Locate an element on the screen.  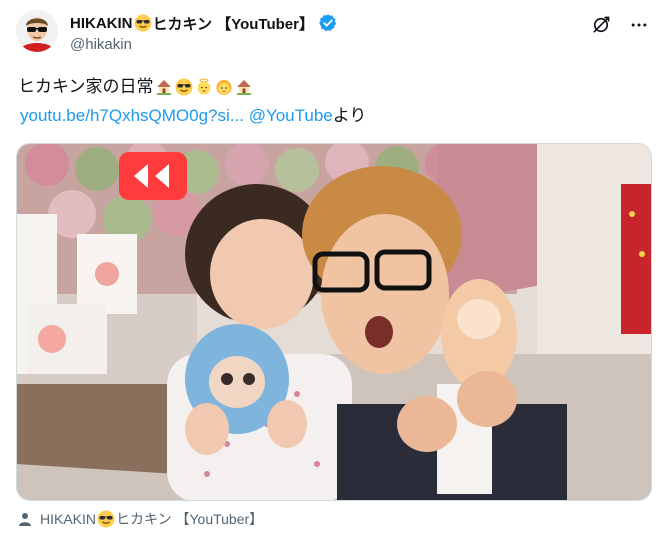
verified-badge-icon is located at coordinates (328, 23).